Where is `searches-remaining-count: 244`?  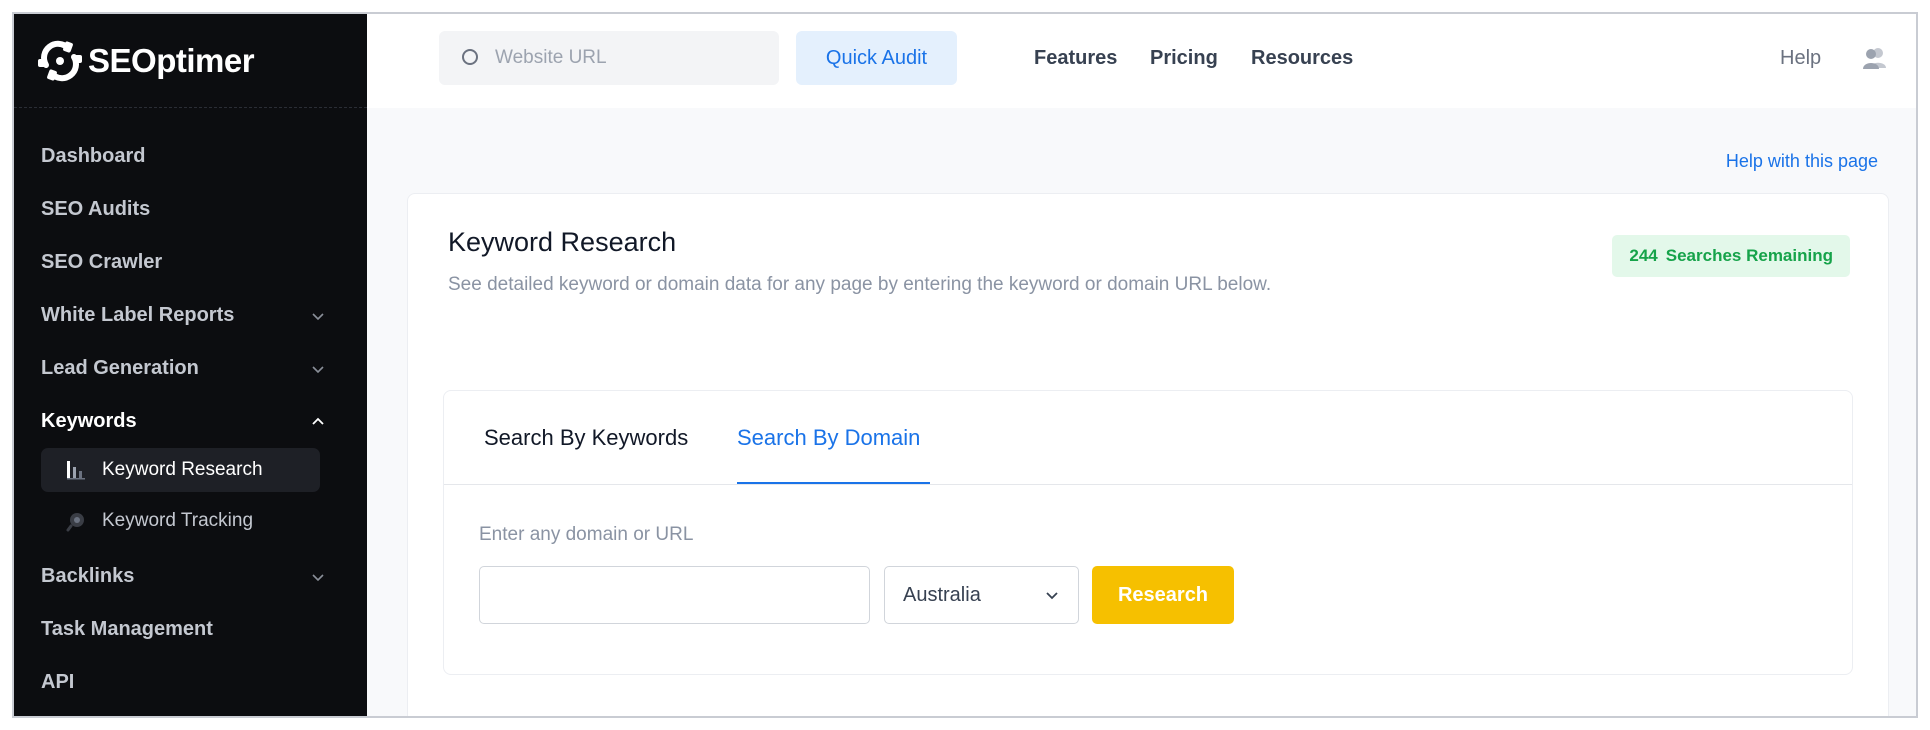
searches-remaining-count: 244 is located at coordinates (1643, 255).